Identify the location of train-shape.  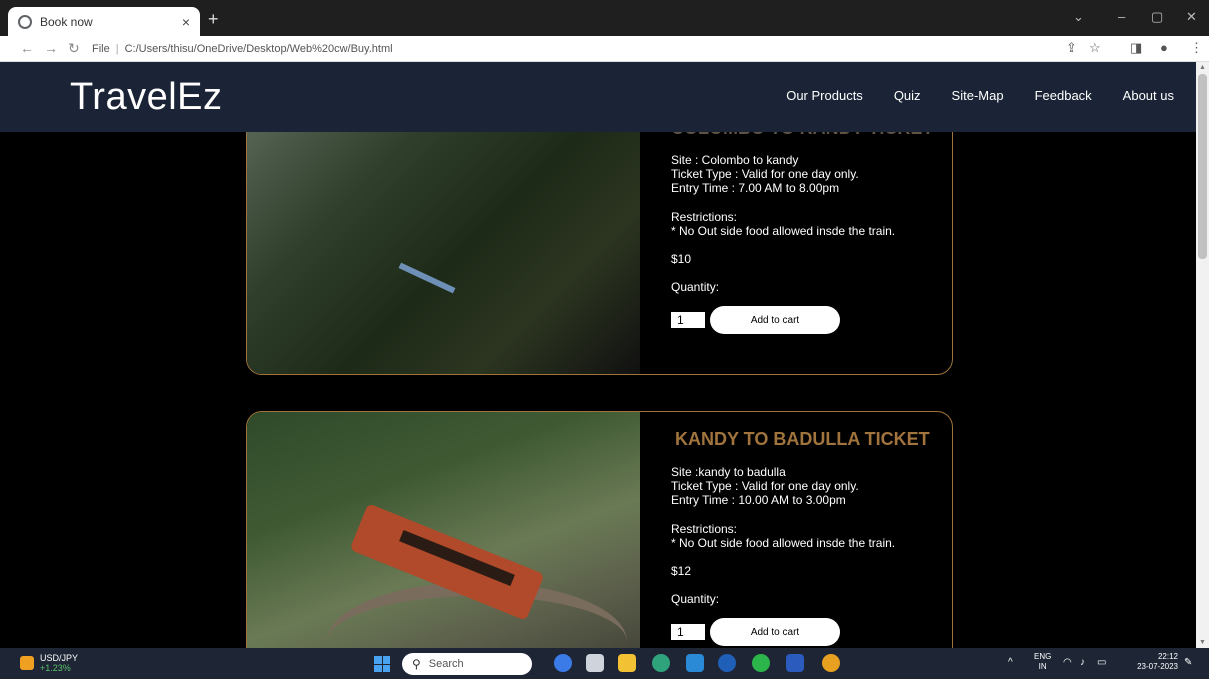
(427, 278).